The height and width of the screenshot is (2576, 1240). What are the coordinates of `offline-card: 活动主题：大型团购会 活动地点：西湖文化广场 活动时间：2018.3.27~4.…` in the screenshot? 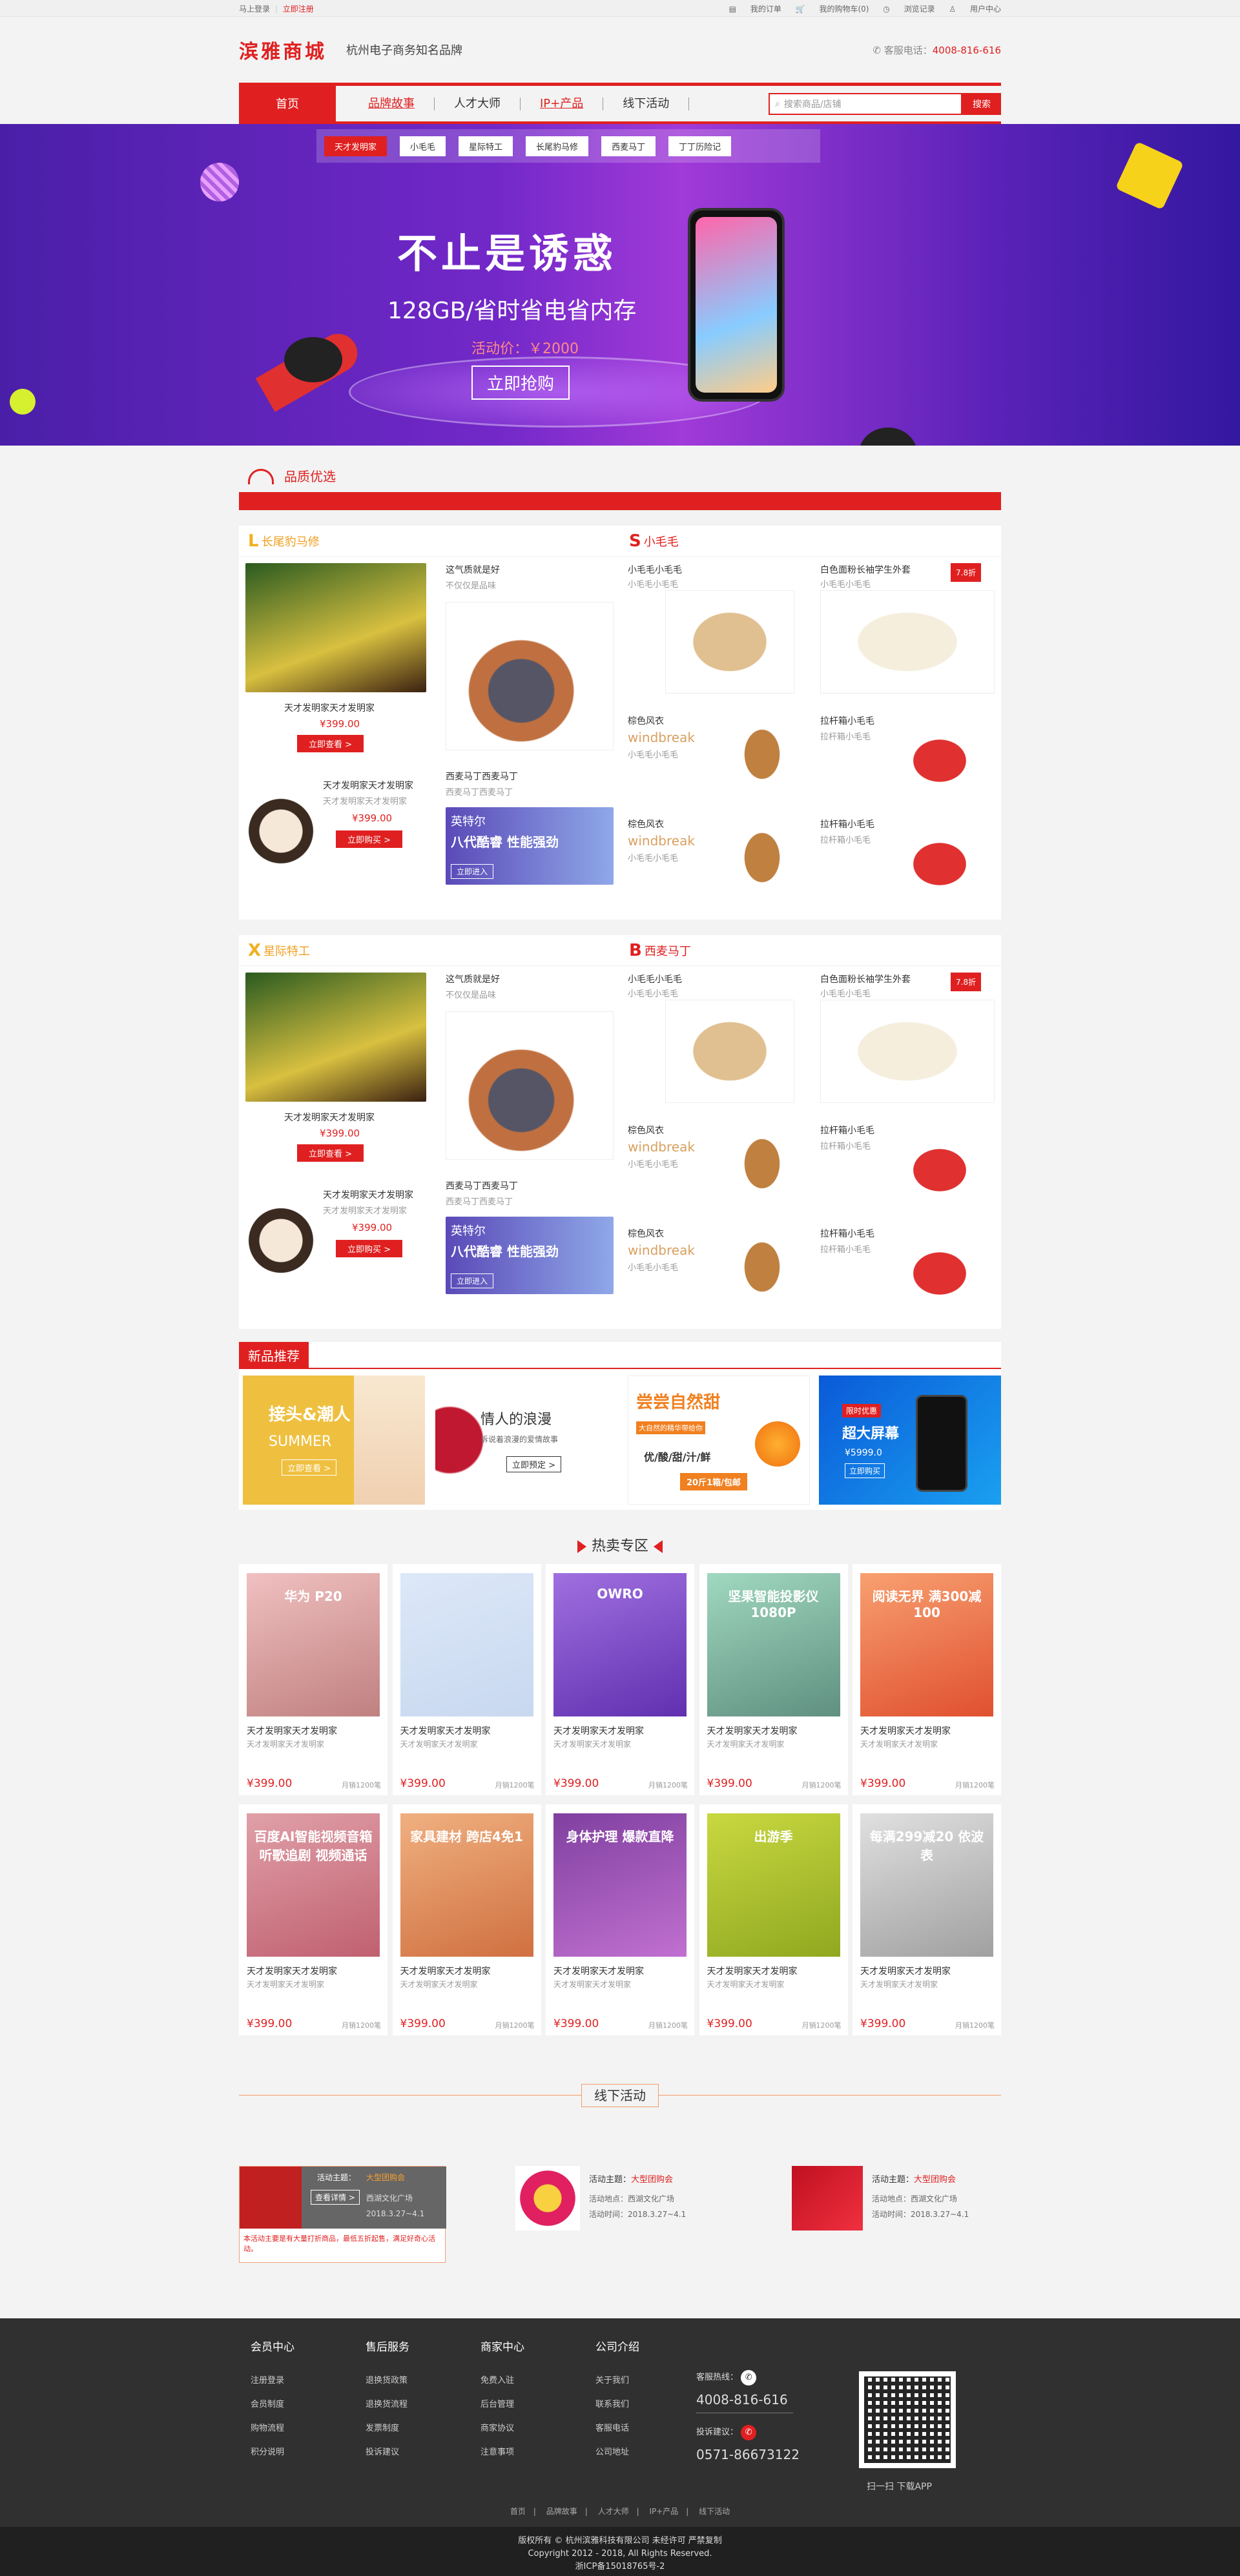 It's located at (899, 2208).